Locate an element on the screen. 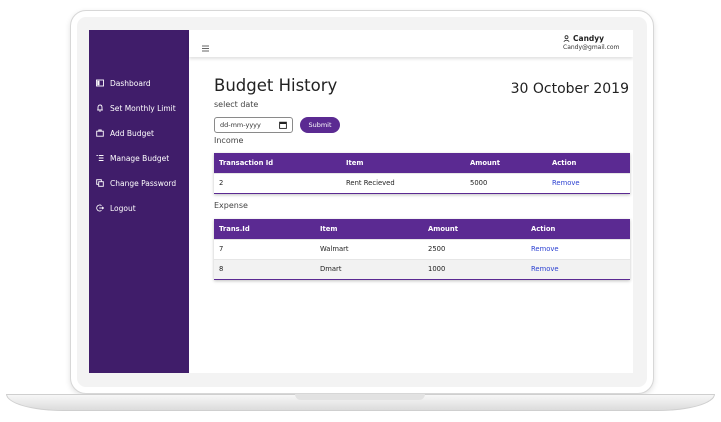  submit-button: Submit is located at coordinates (320, 125).